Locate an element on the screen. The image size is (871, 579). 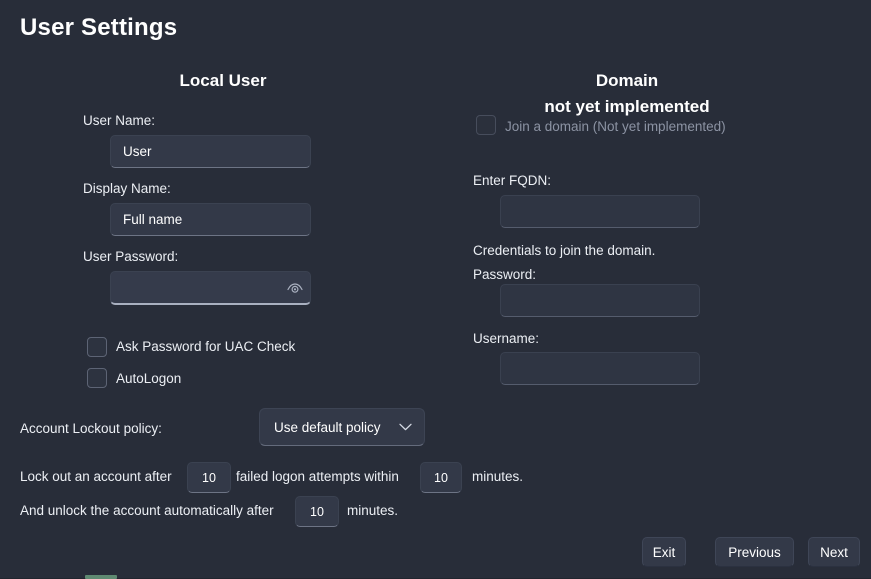
join-domain-label: Join a domain (Not yet implemented) is located at coordinates (615, 126).